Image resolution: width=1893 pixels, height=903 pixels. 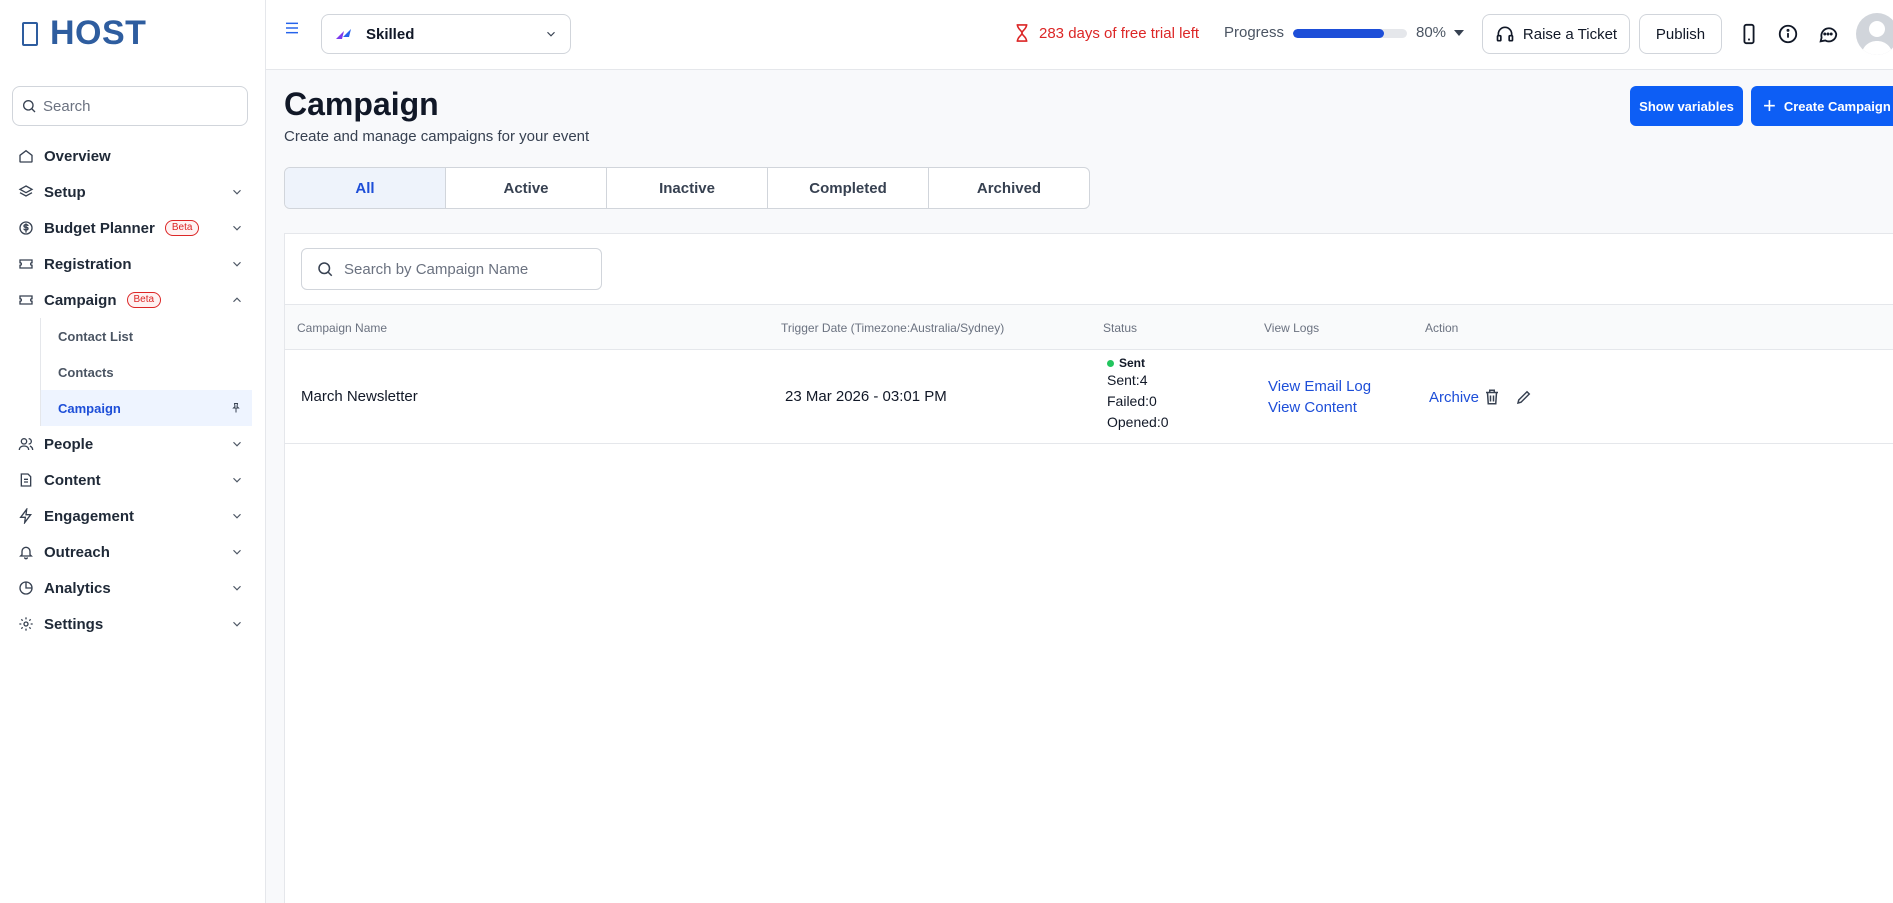 I want to click on sidebar-item-label: Overview, so click(x=77, y=156).